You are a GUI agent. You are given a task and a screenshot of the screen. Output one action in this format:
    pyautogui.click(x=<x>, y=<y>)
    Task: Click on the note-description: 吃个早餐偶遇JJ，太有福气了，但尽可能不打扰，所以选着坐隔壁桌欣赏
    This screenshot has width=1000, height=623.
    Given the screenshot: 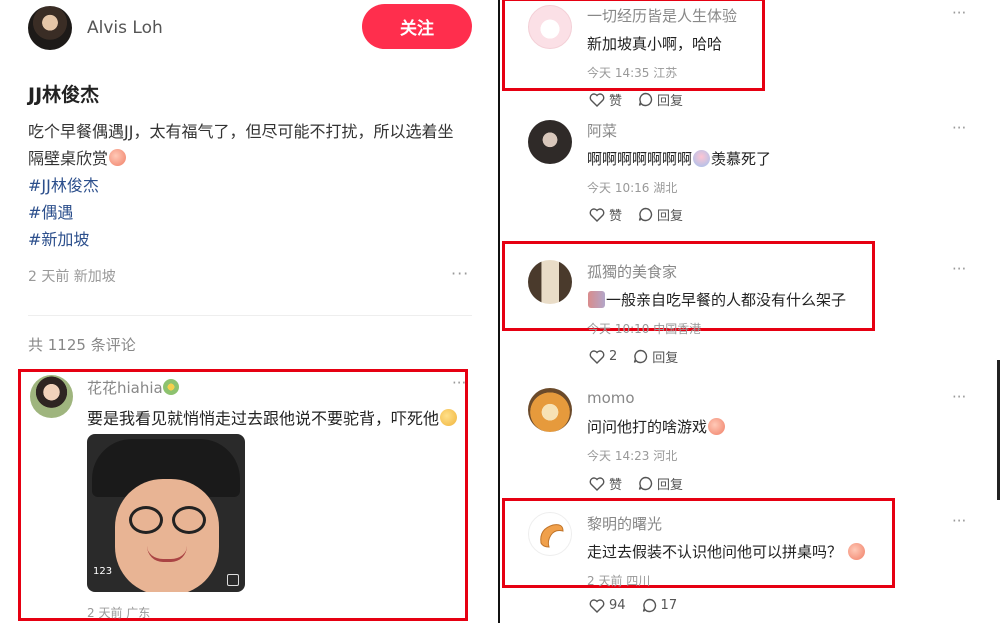 What is the action you would take?
    pyautogui.click(x=248, y=145)
    